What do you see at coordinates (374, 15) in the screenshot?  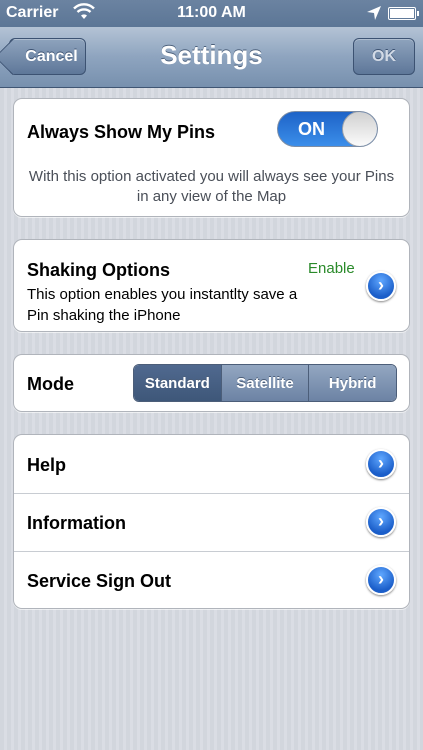 I see `location-arrow-icon` at bounding box center [374, 15].